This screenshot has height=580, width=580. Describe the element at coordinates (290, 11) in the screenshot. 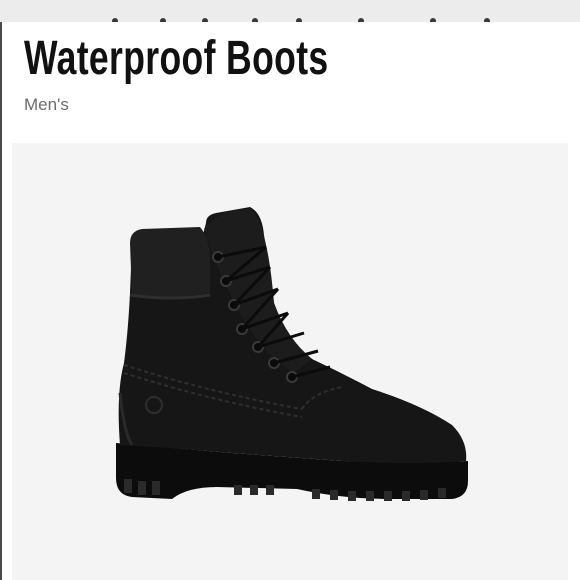

I see `top-cropped-strip` at that location.